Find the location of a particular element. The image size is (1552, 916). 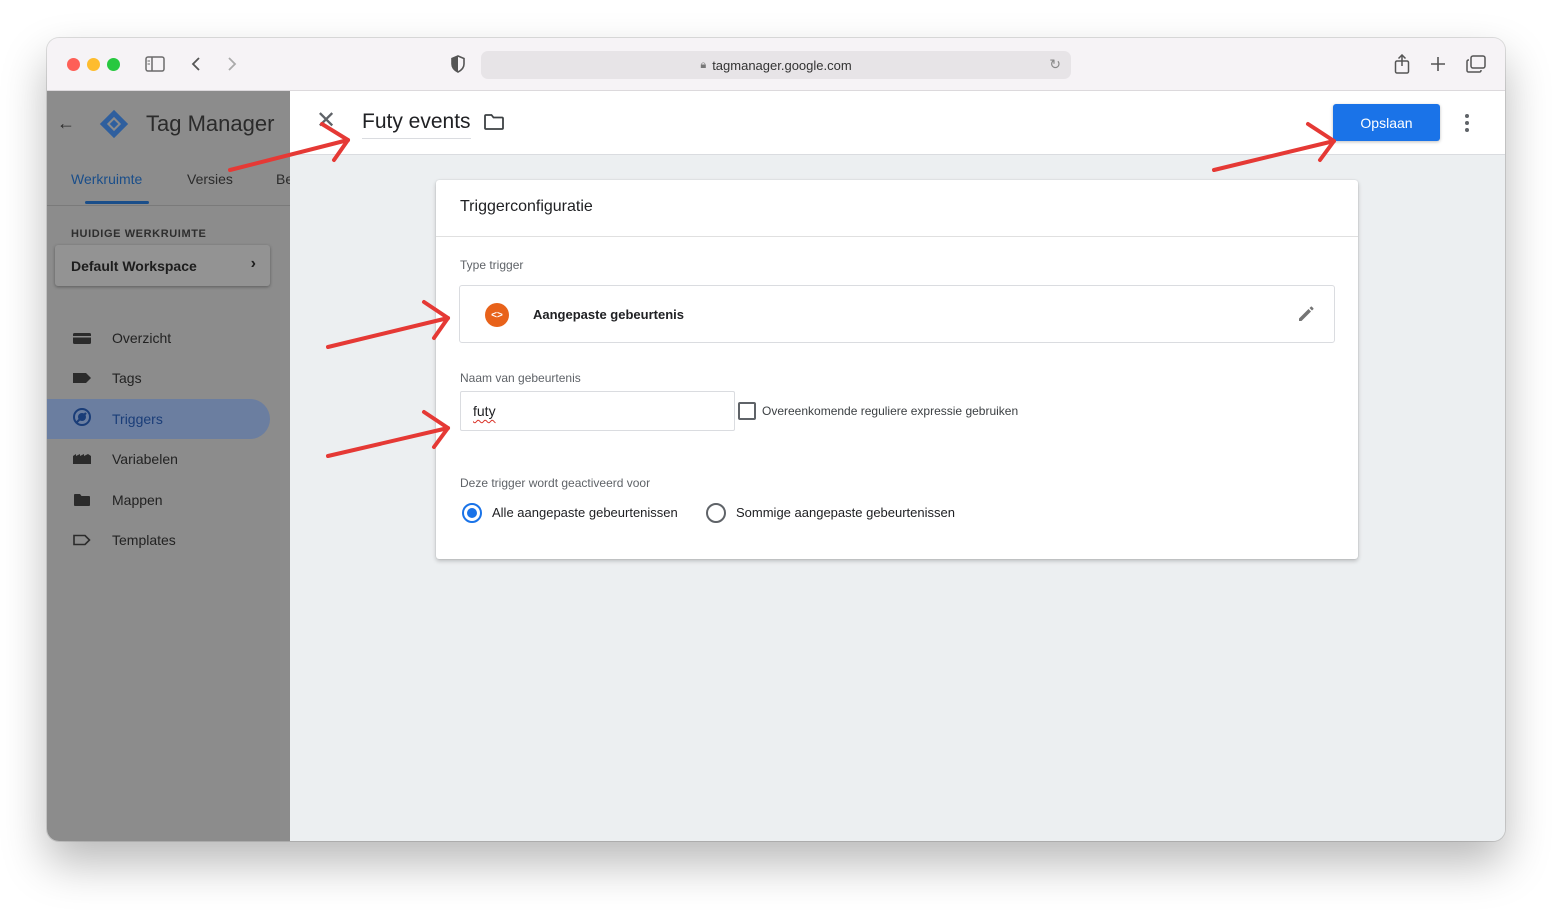

browser-titlebar: 🔒︎ tagmanager.google.com ↻ is located at coordinates (776, 64).